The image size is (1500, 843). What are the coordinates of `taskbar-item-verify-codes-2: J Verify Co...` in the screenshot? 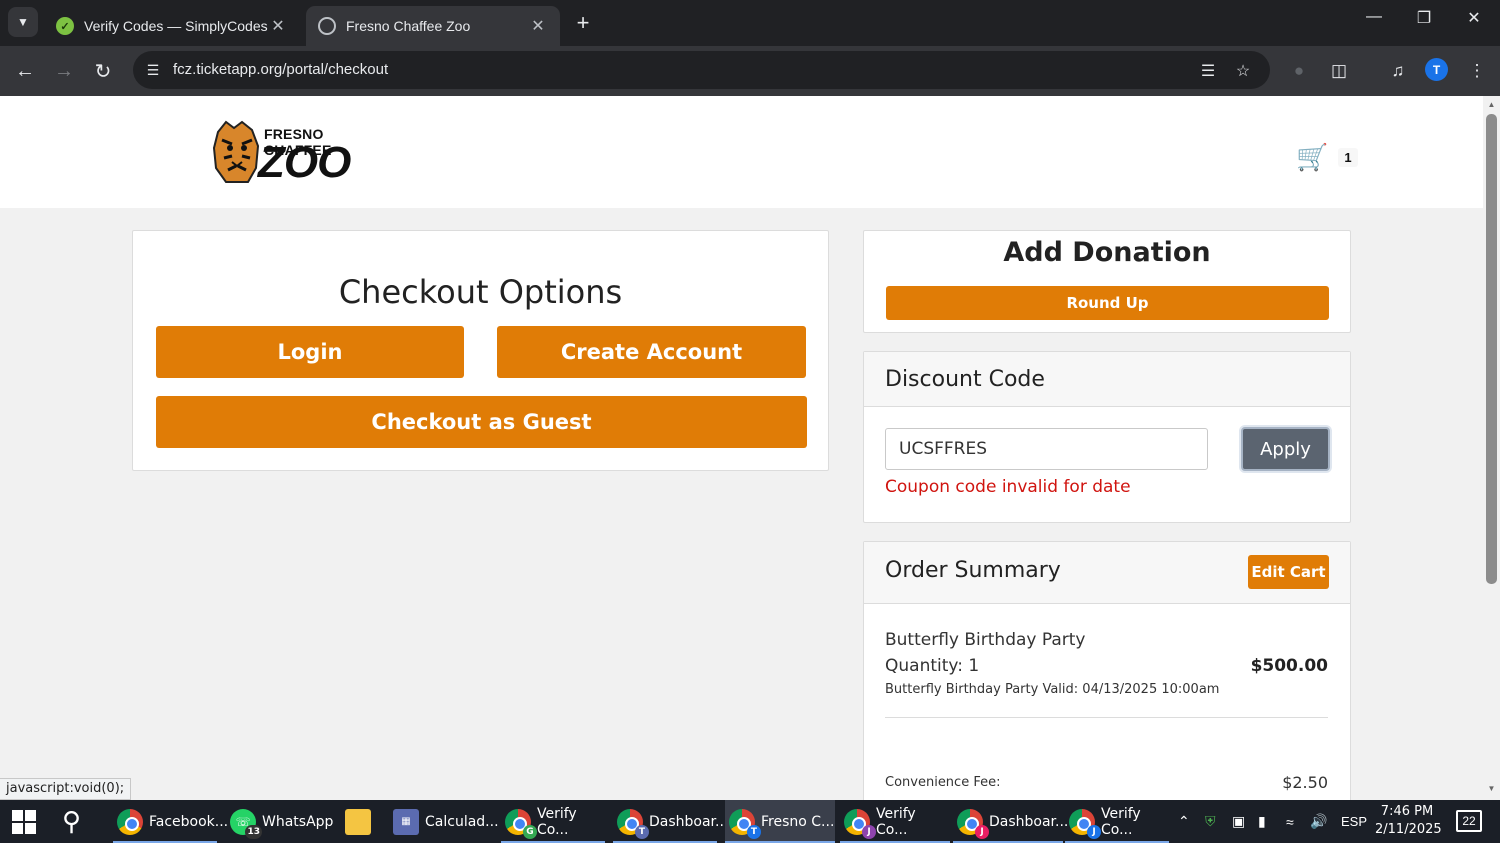 It's located at (895, 821).